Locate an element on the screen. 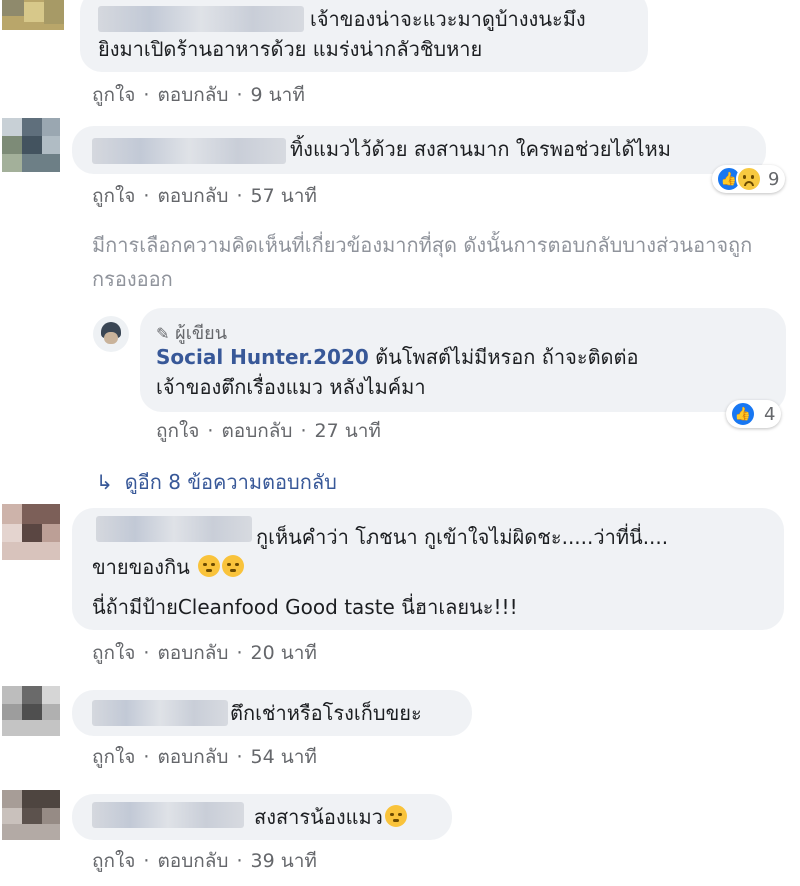 The image size is (800, 886). sad-icon is located at coordinates (749, 179).